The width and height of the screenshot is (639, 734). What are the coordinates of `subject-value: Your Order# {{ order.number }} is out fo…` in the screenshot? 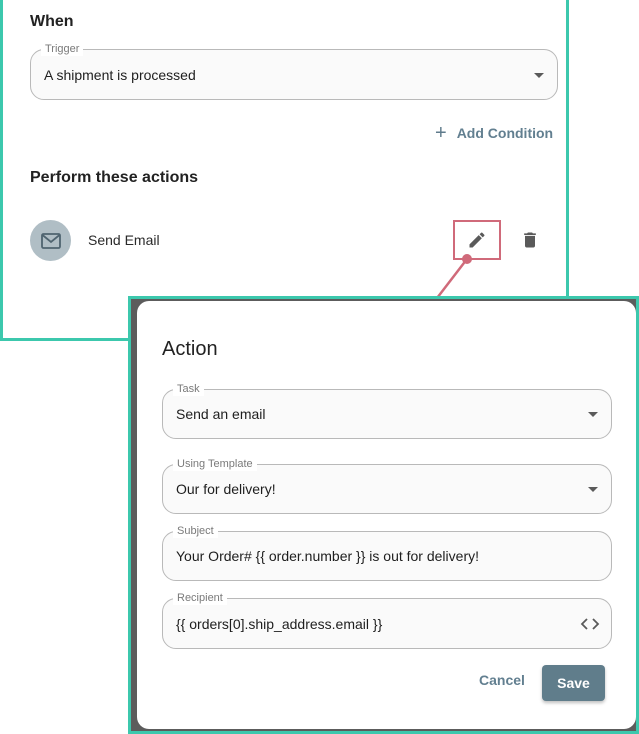 It's located at (327, 556).